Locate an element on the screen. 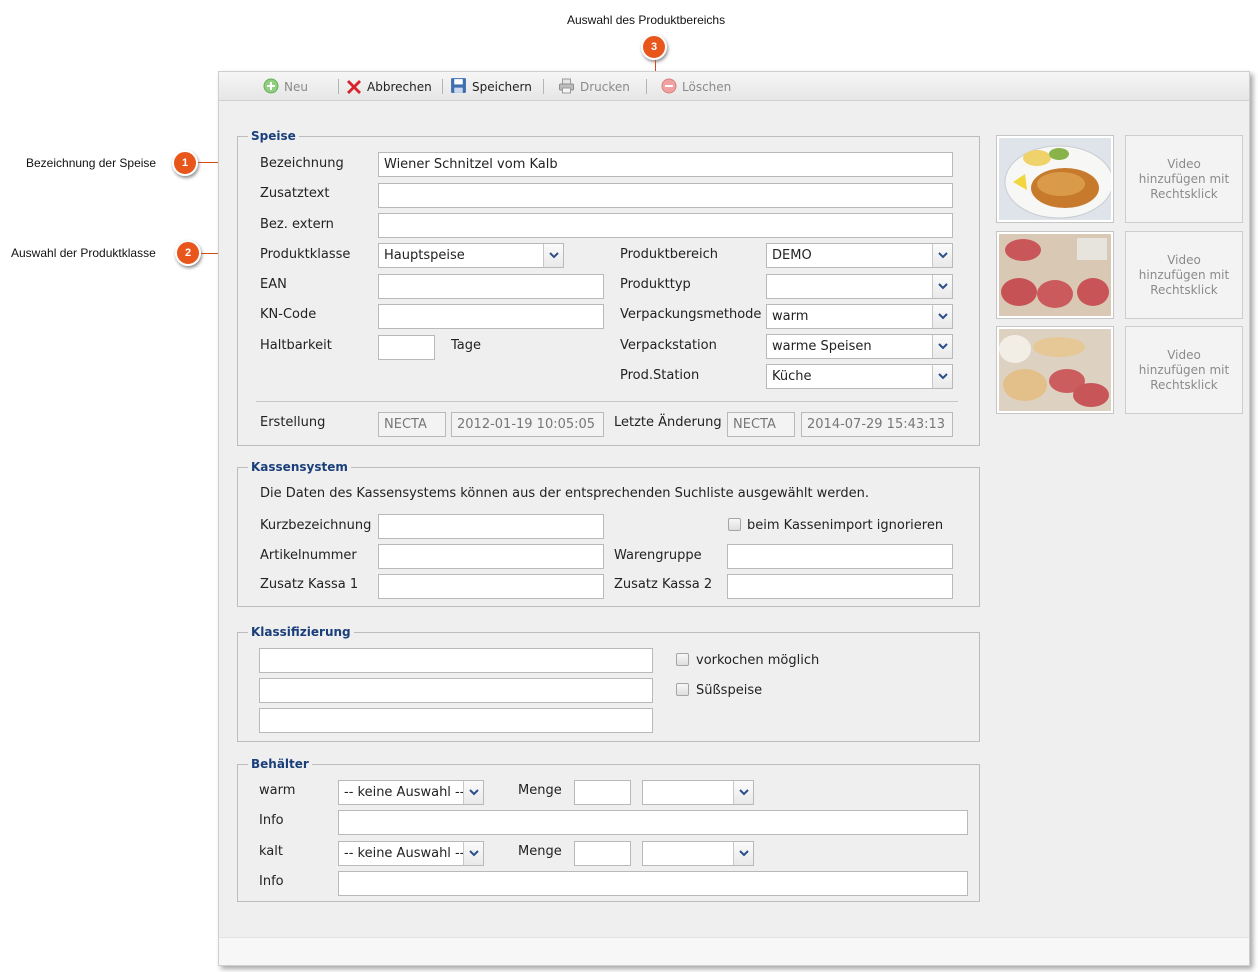 The width and height of the screenshot is (1258, 972). erstellung-user-field: NECTA is located at coordinates (412, 424).